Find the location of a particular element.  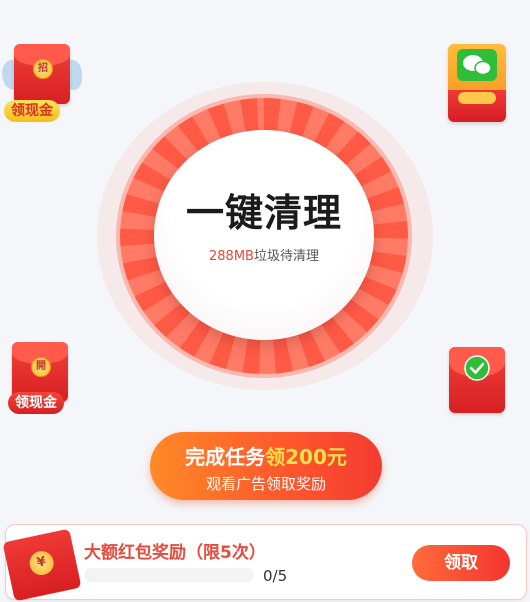

red-envelope-icon: 招 is located at coordinates (42, 74).